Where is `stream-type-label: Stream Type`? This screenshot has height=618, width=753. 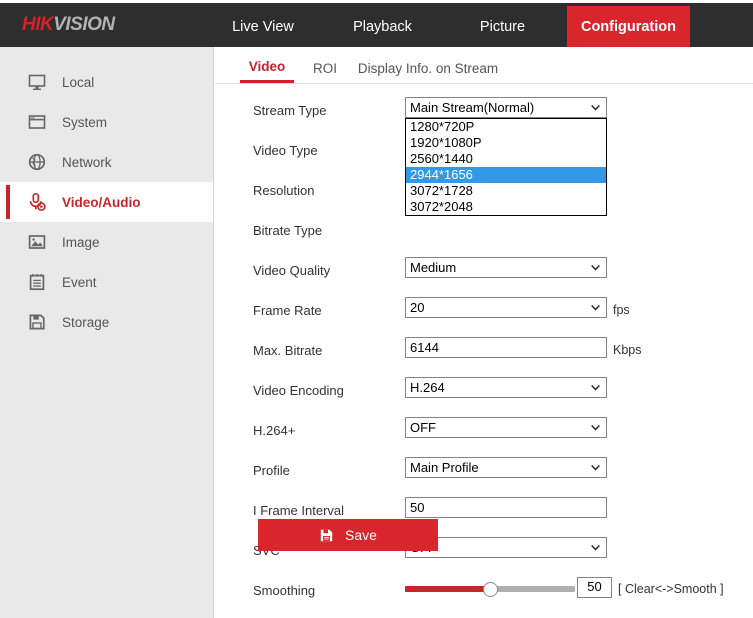
stream-type-label: Stream Type is located at coordinates (290, 110).